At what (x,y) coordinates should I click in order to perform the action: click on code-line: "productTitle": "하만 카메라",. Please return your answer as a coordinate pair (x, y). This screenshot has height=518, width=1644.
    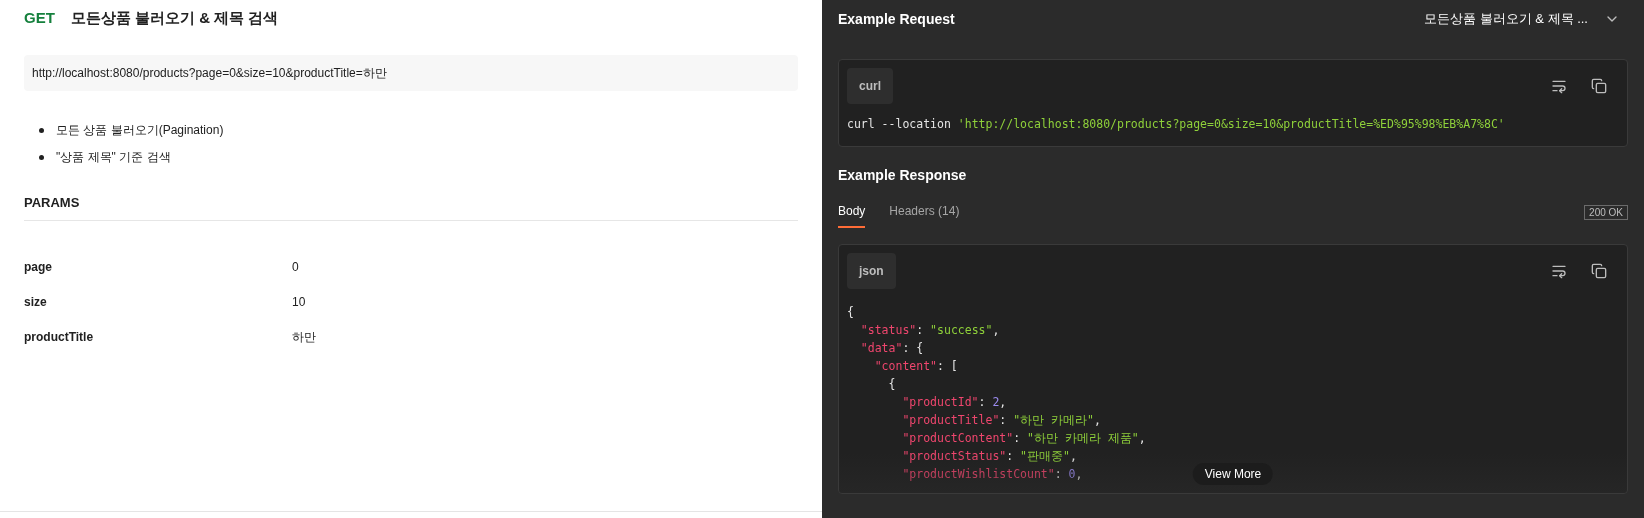
    Looking at the image, I should click on (1001, 420).